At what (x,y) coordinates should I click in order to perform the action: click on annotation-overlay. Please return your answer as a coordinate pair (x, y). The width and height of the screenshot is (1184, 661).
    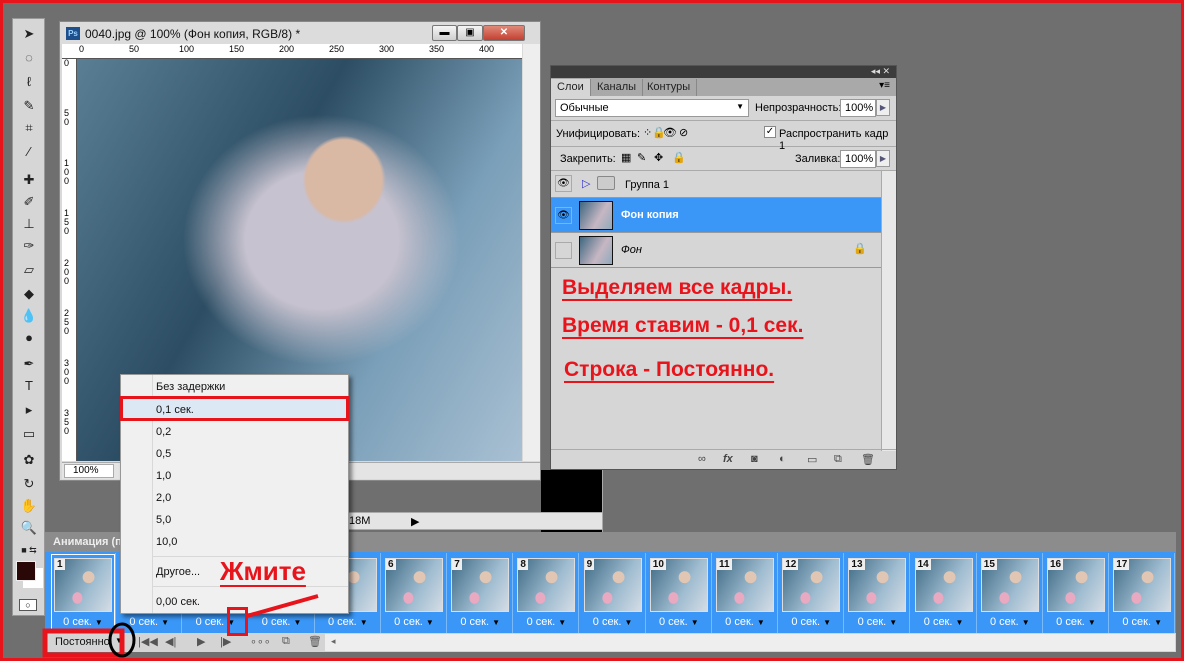
    Looking at the image, I should click on (180, 626).